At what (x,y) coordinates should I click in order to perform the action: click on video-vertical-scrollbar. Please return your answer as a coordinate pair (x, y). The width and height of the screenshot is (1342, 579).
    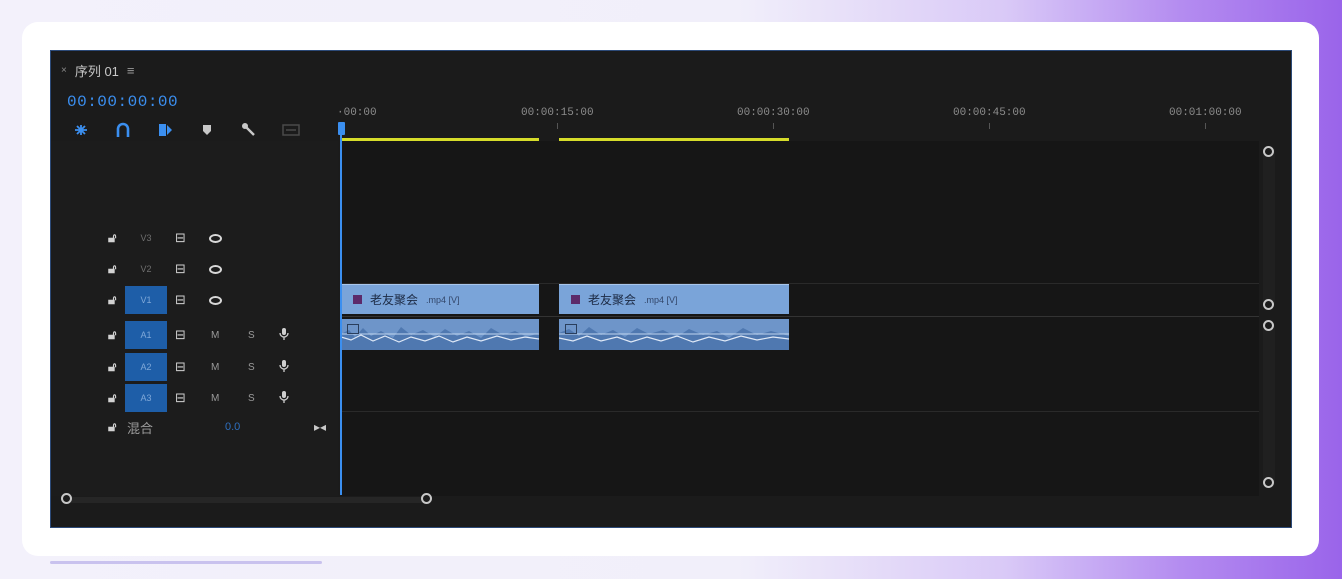
    Looking at the image, I should click on (1269, 227).